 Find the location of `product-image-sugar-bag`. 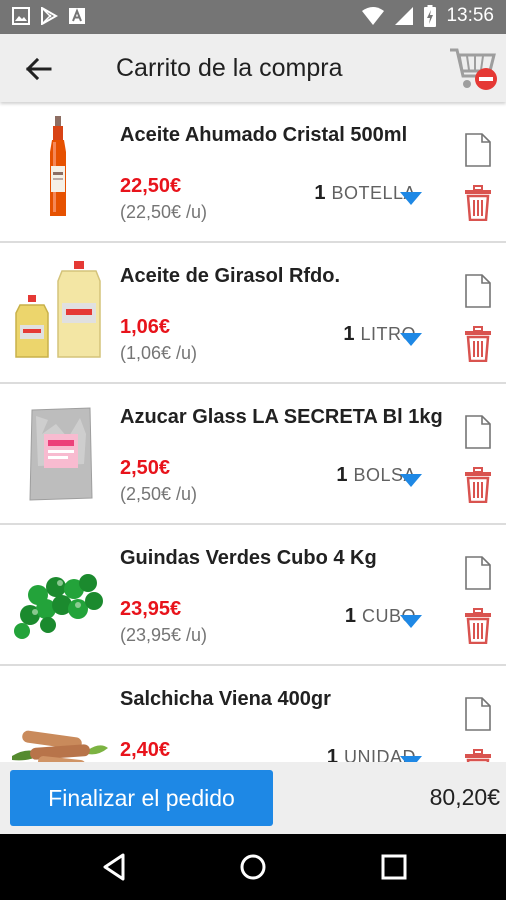

product-image-sugar-bag is located at coordinates (61, 454).